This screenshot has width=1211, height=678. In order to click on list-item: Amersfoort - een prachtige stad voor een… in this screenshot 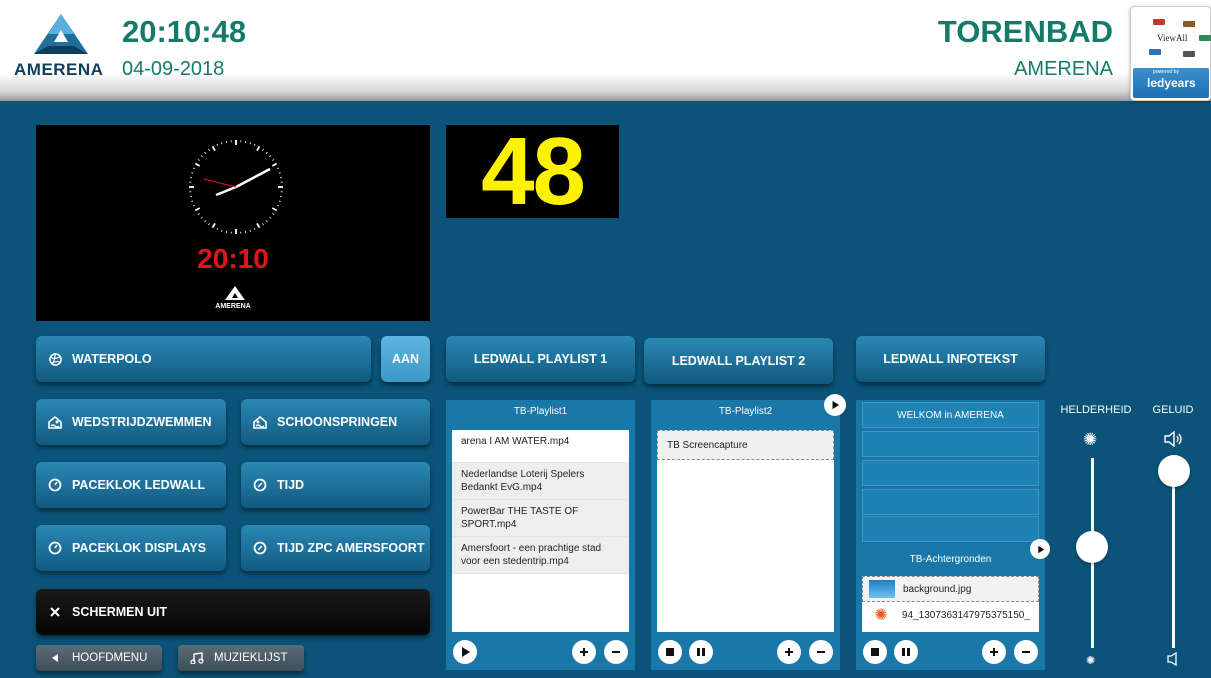, I will do `click(540, 555)`.